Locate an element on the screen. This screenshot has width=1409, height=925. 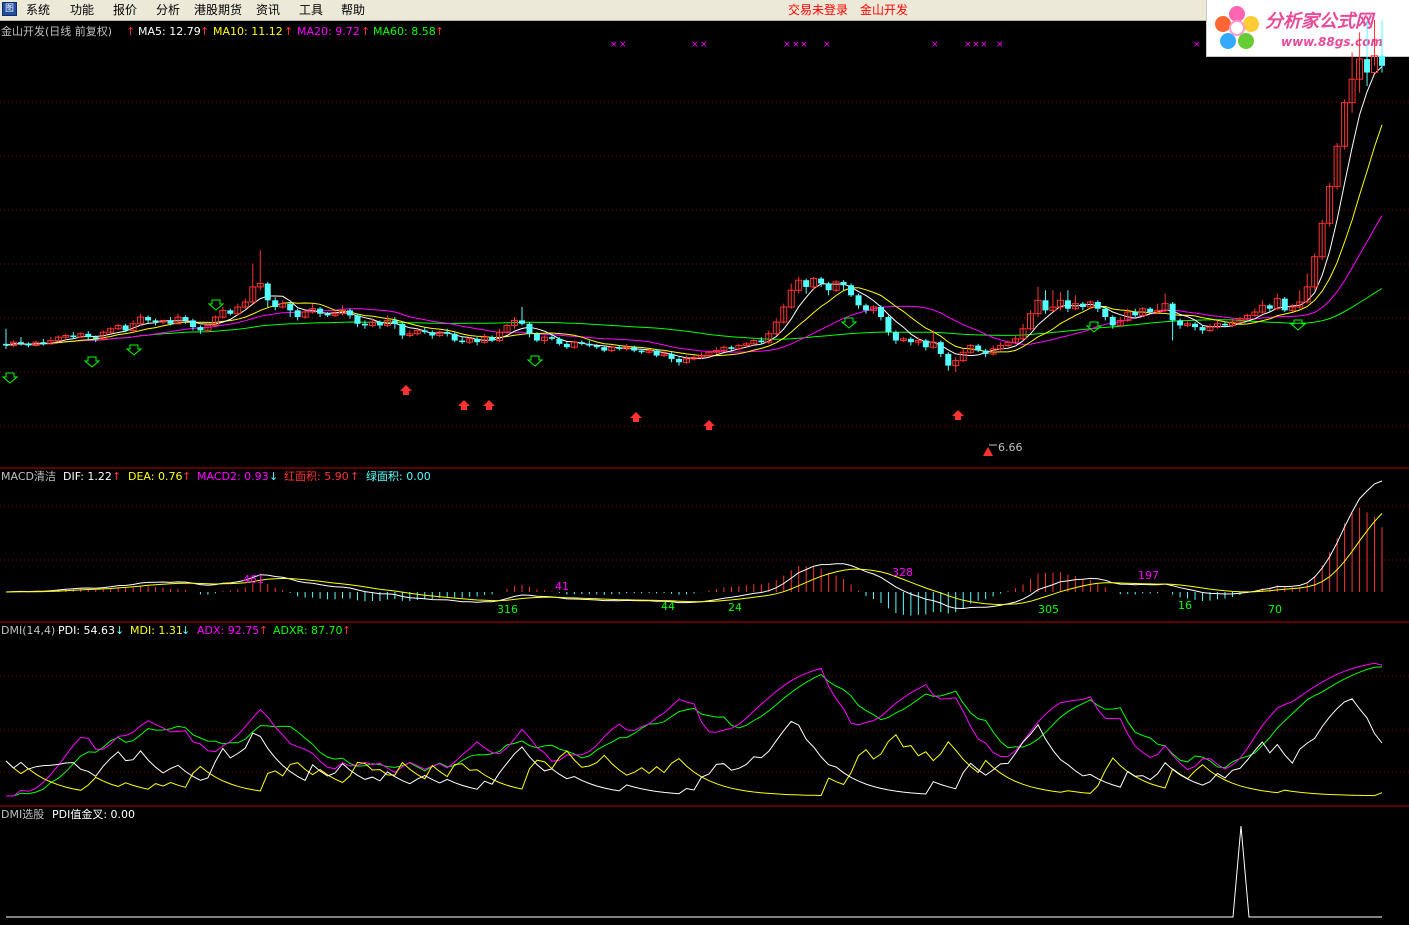
cross-marker-icon: × is located at coordinates (614, 45).